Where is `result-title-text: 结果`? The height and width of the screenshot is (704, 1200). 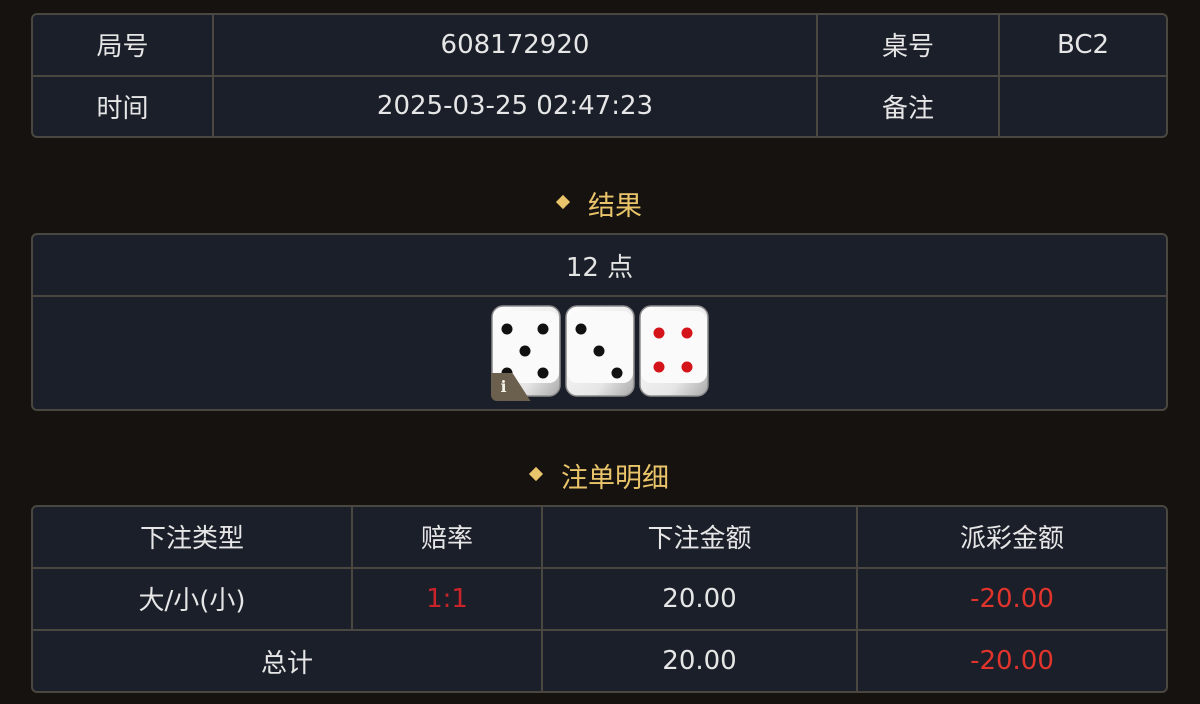
result-title-text: 结果 is located at coordinates (615, 206).